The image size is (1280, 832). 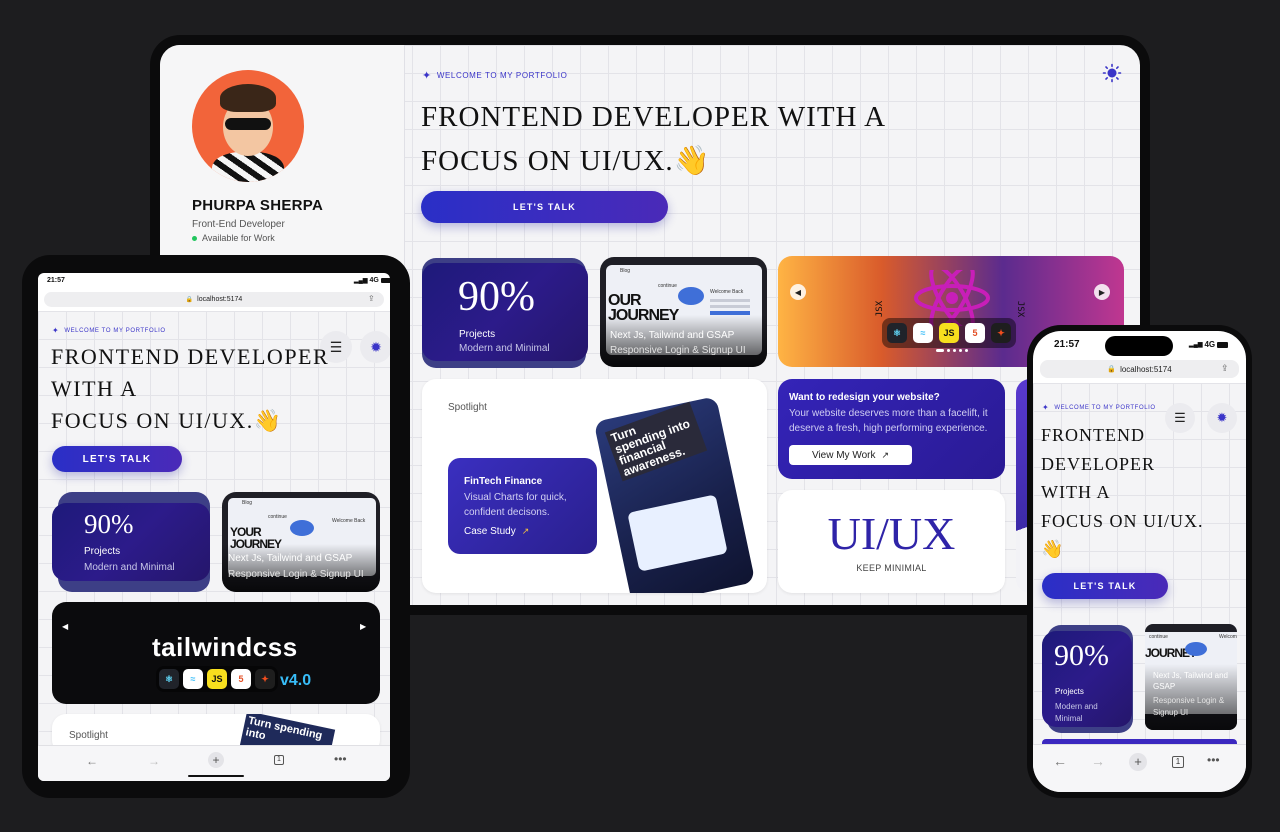 I want to click on hero-line-2: DEVELOPER, so click(x=1098, y=463).